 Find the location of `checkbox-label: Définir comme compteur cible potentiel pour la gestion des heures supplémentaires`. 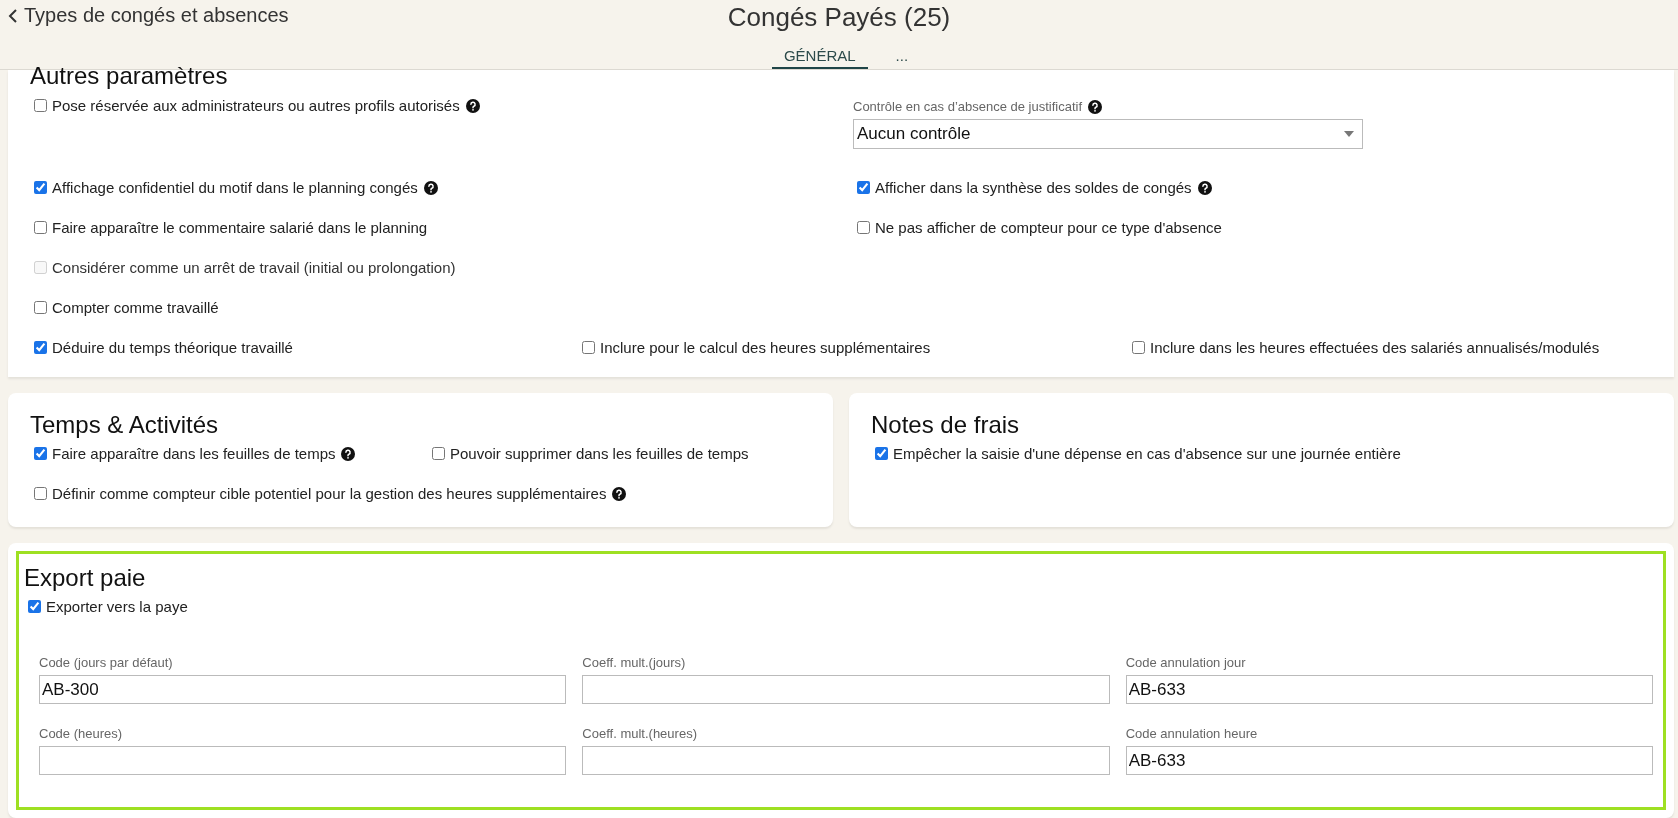

checkbox-label: Définir comme compteur cible potentiel pour la gestion des heures supplémentaires is located at coordinates (329, 493).